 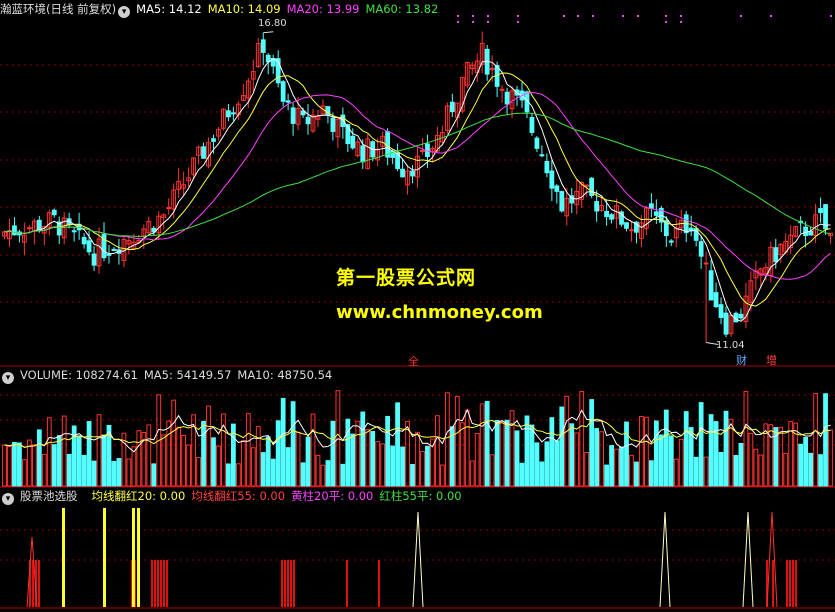 I want to click on ma20-value: MA20: 13.99, so click(x=323, y=9).